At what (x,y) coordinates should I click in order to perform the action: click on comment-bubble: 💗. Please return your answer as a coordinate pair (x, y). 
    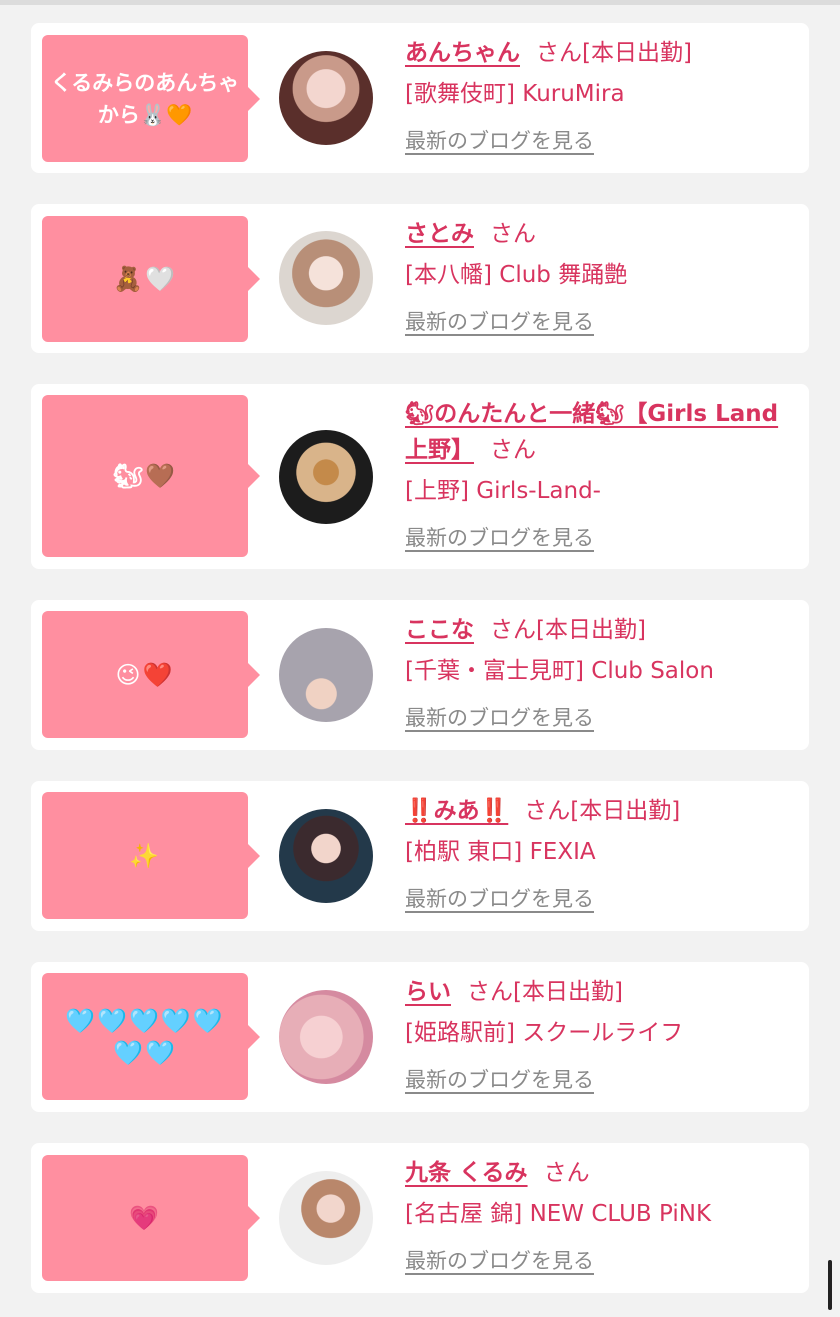
    Looking at the image, I should click on (151, 1218).